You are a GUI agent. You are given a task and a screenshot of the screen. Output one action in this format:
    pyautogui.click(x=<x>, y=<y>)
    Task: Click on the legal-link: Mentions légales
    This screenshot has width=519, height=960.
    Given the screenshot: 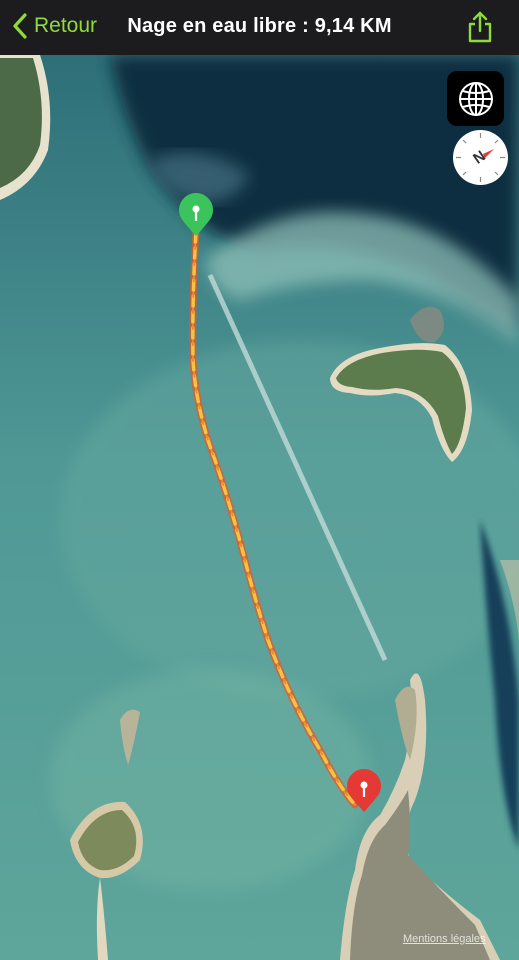 What is the action you would take?
    pyautogui.click(x=444, y=939)
    